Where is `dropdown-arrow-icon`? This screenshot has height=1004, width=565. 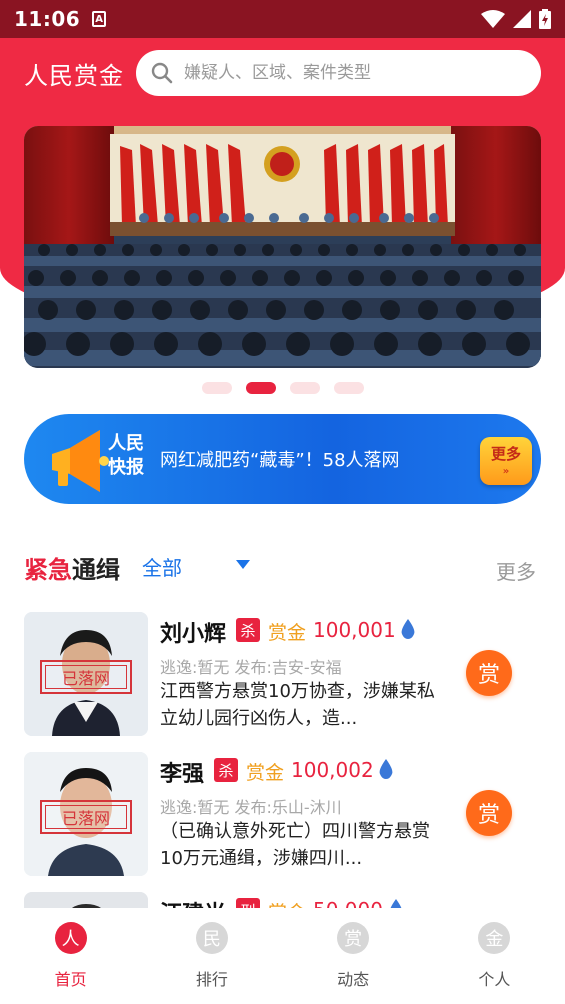 dropdown-arrow-icon is located at coordinates (243, 564).